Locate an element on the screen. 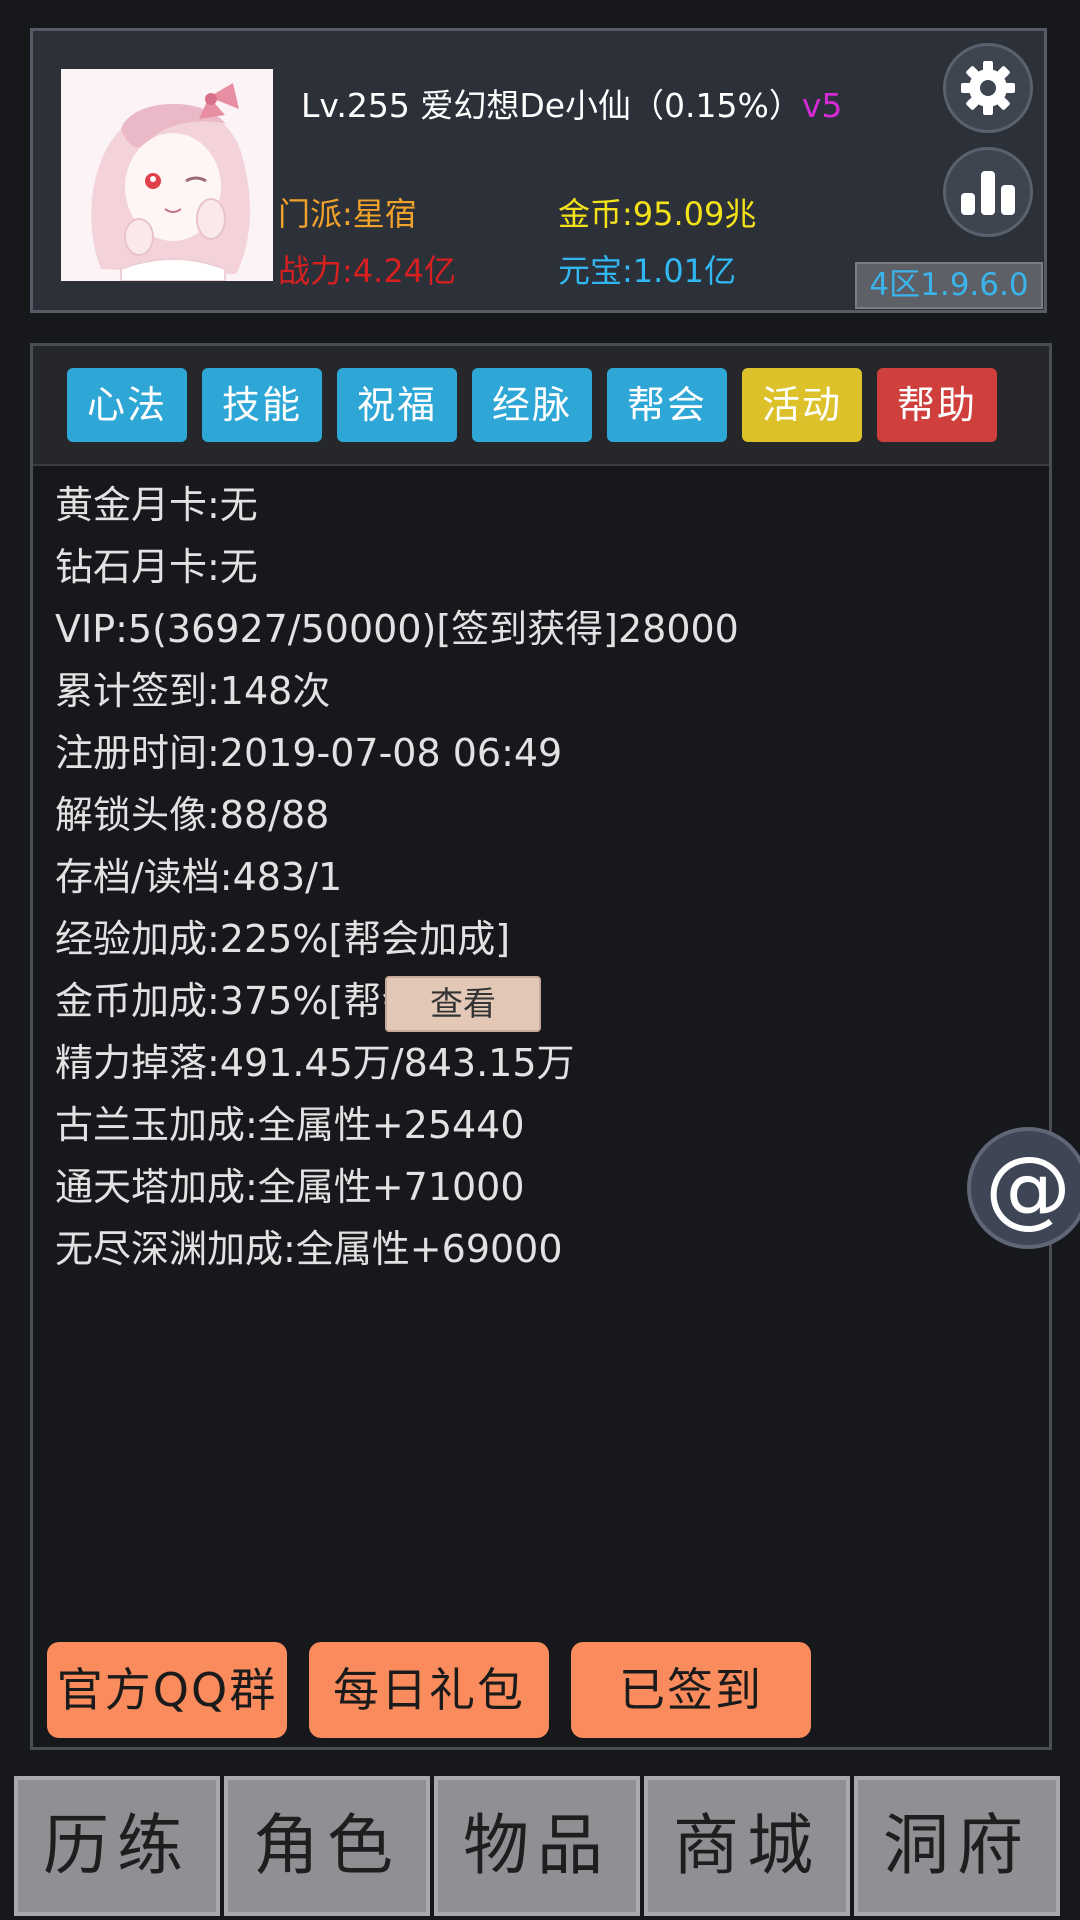 The width and height of the screenshot is (1080, 1920). endless-abyss-bonus: 无尽深渊加成:全属性+69000 is located at coordinates (309, 1249).